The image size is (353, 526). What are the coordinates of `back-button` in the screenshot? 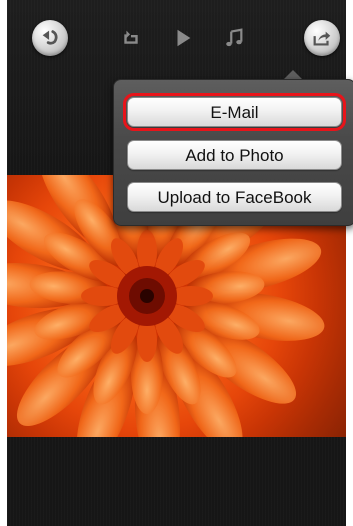 It's located at (50, 38).